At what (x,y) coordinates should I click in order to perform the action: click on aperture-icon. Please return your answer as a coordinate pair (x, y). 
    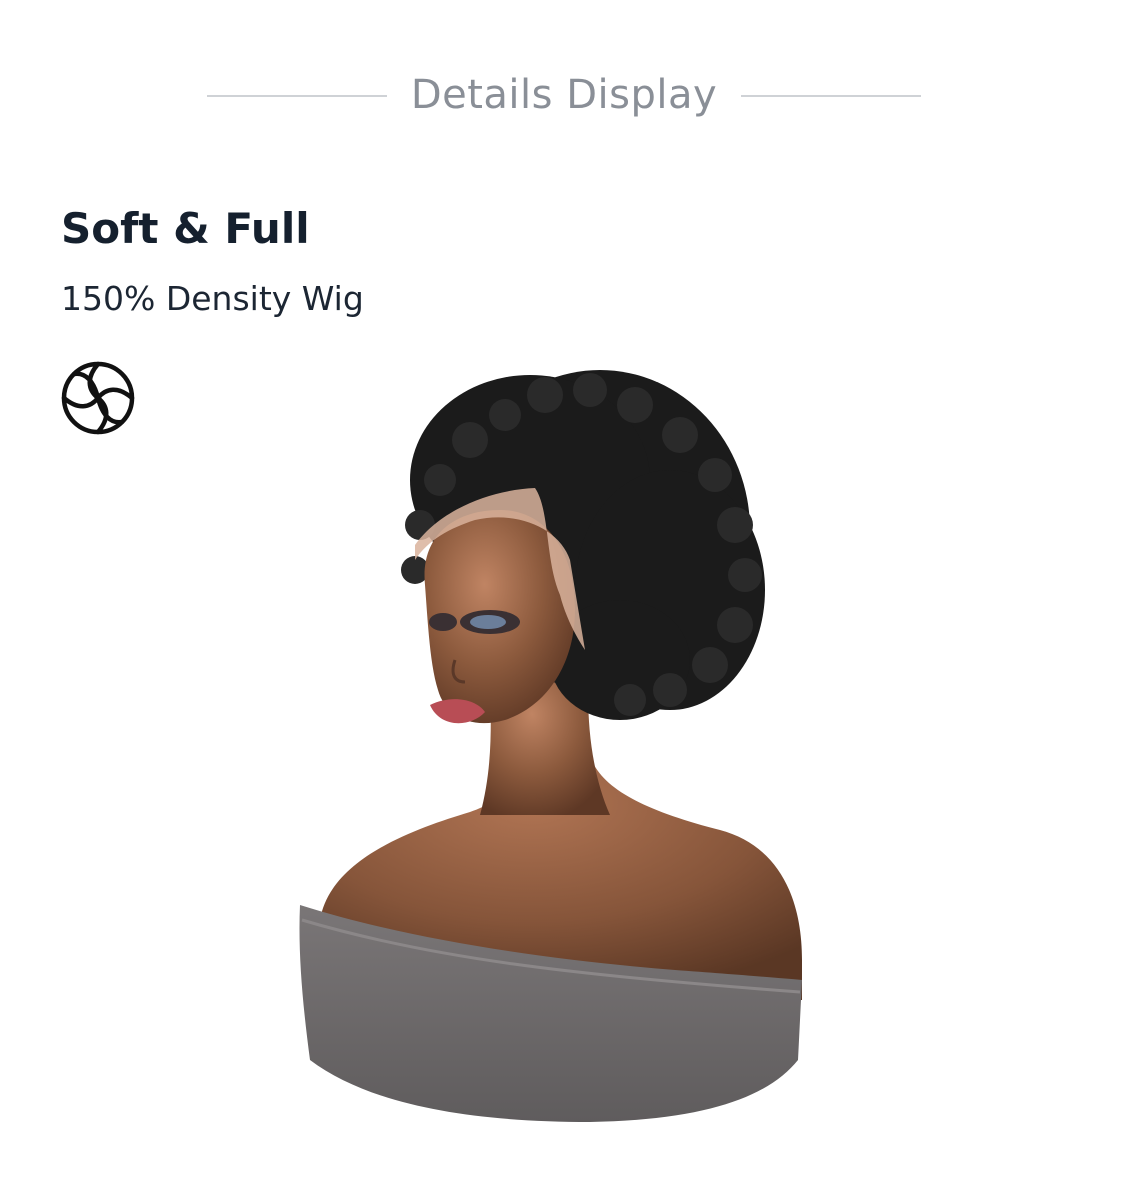
    Looking at the image, I should click on (98, 398).